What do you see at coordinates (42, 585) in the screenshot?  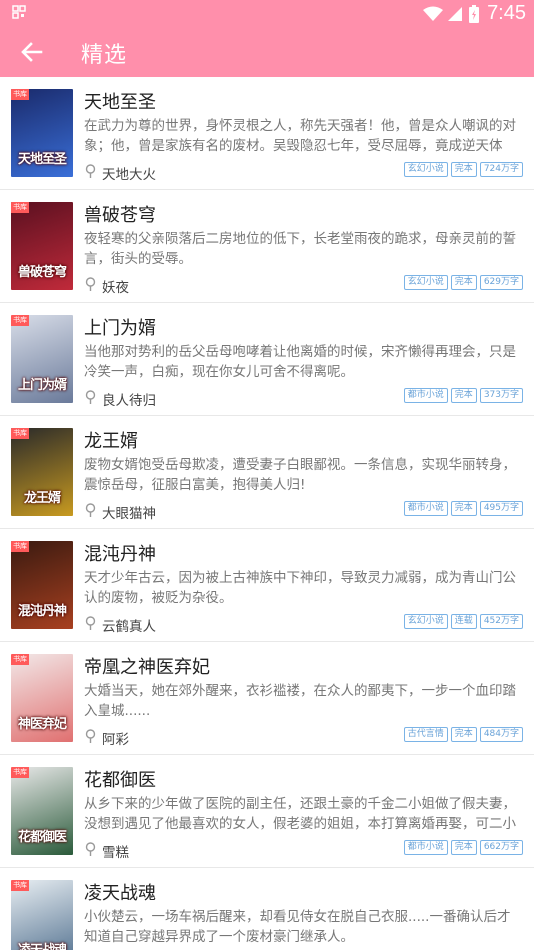 I see `book-cover: 书库 混沌丹神` at bounding box center [42, 585].